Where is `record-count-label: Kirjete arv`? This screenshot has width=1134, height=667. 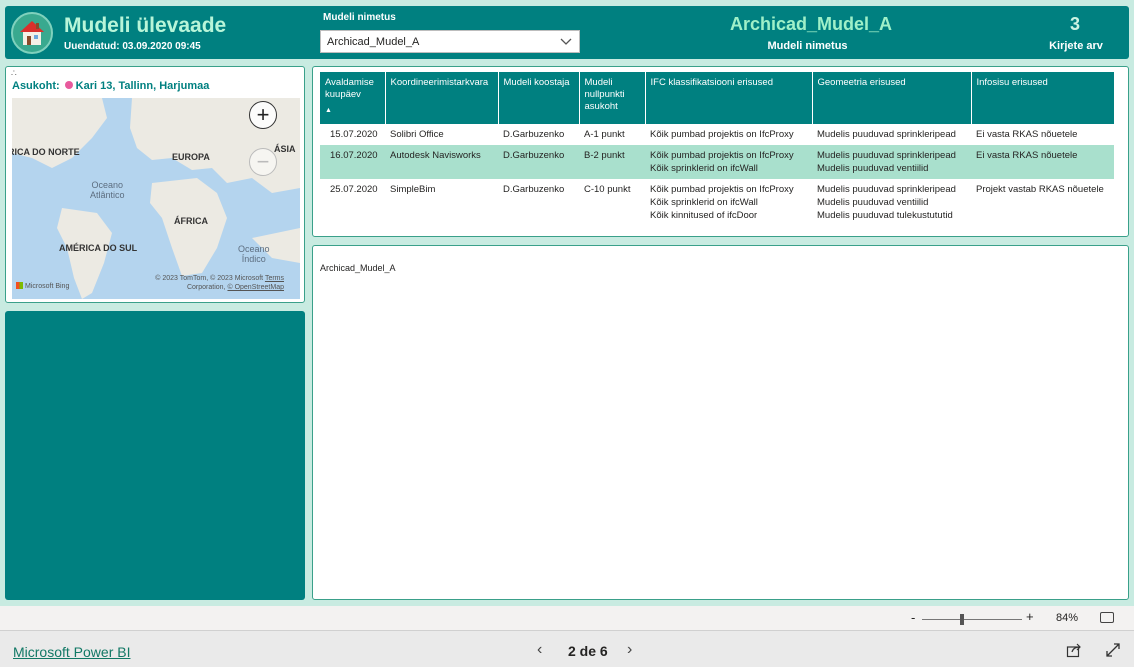
record-count-label: Kirjete arv is located at coordinates (1076, 46).